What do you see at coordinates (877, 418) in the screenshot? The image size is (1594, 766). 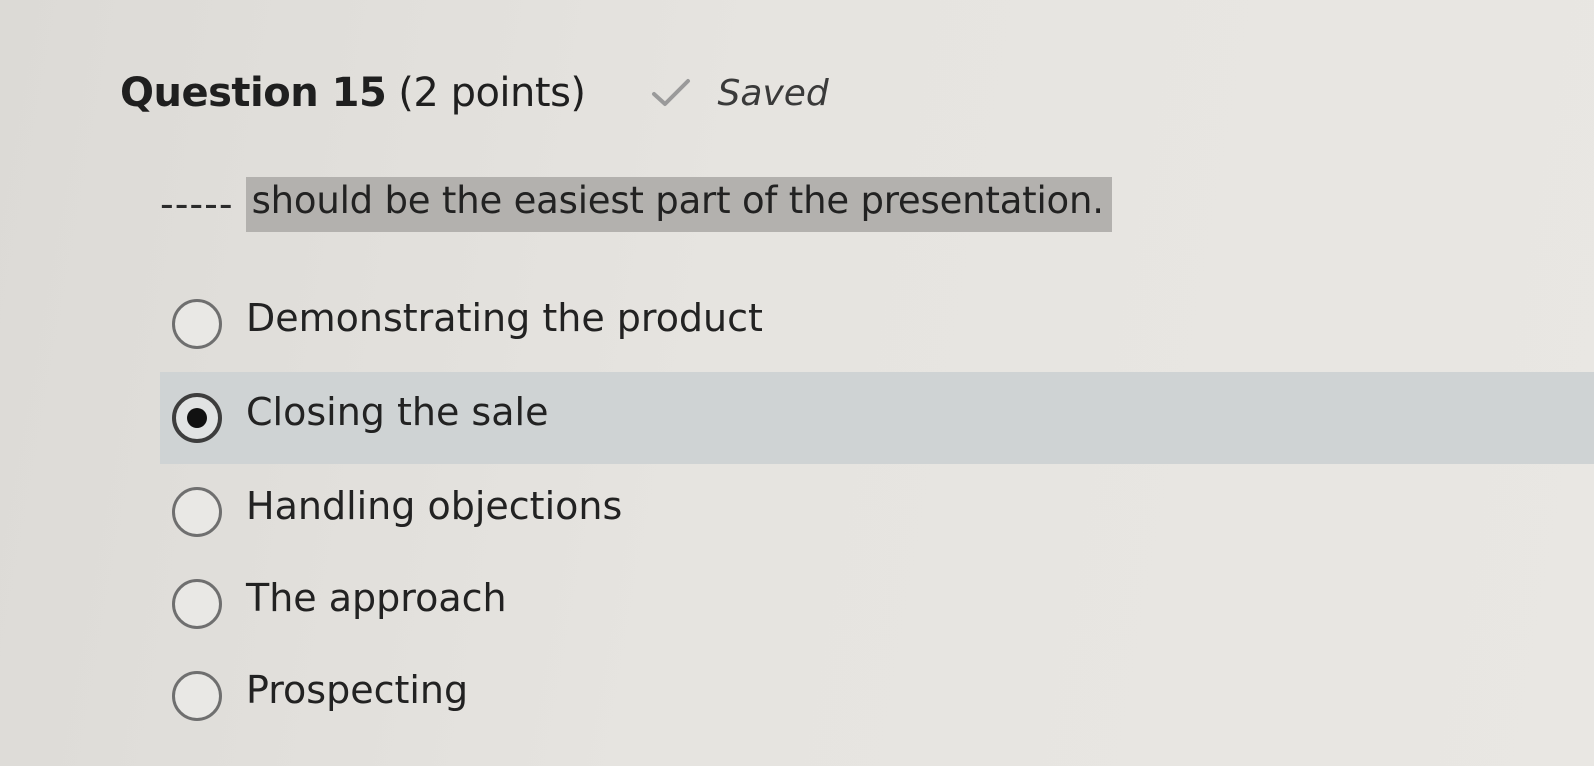 I see `option-closing-the-sale: Closing the sale` at bounding box center [877, 418].